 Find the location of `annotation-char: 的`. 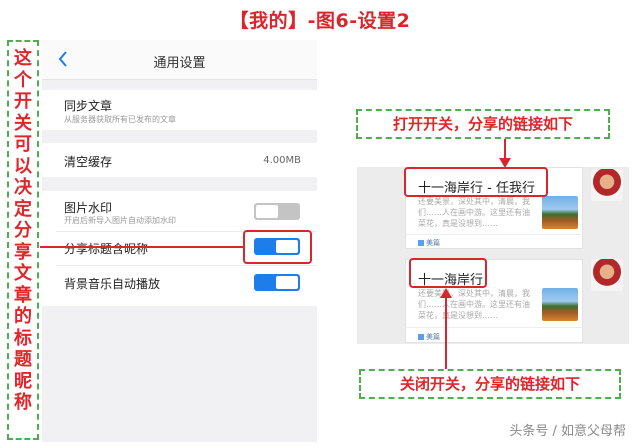

annotation-char: 的 is located at coordinates (23, 316).